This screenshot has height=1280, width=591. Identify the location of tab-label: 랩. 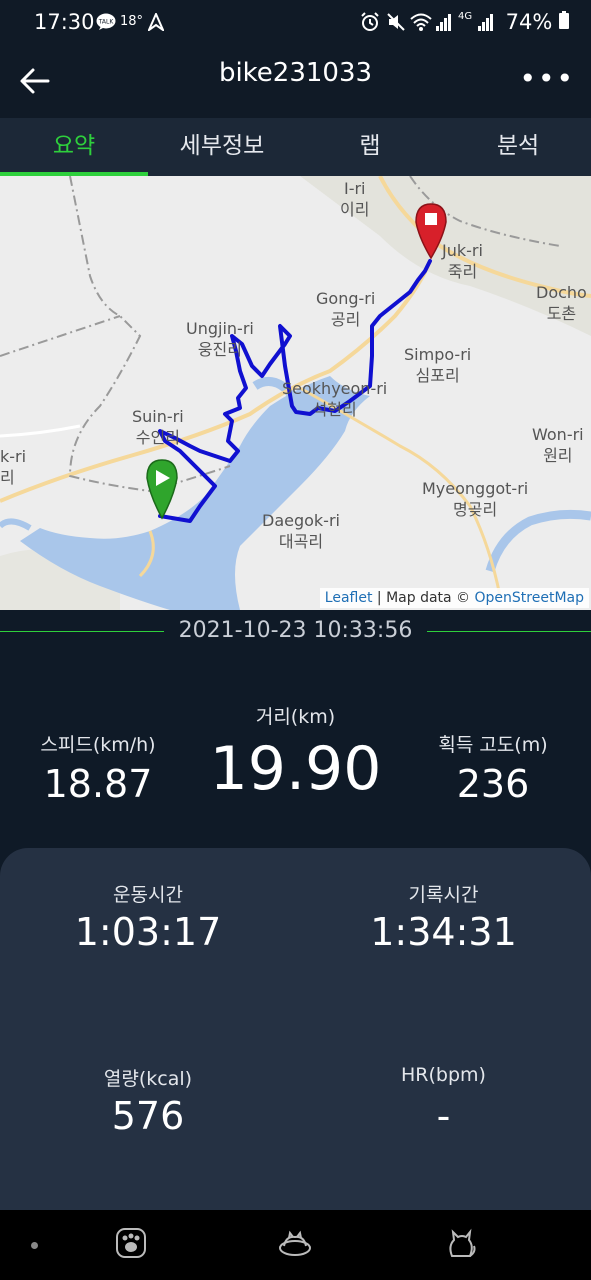
(370, 146).